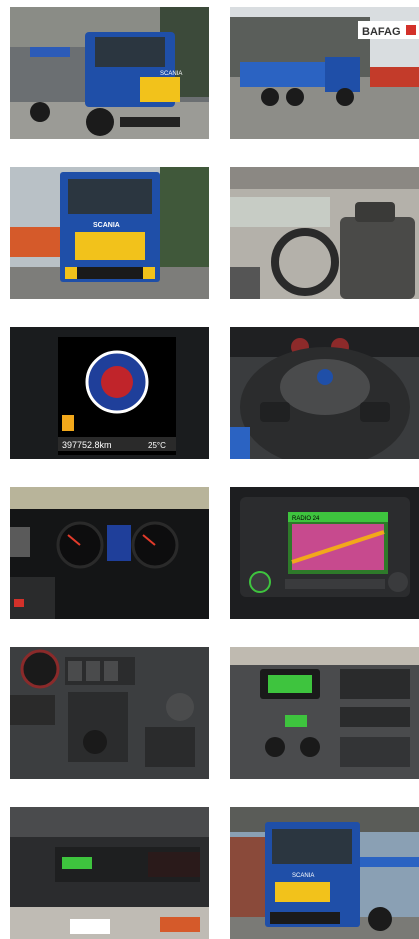 The height and width of the screenshot is (939, 419). I want to click on photo-navigation-radio: RADIO 24, so click(324, 553).